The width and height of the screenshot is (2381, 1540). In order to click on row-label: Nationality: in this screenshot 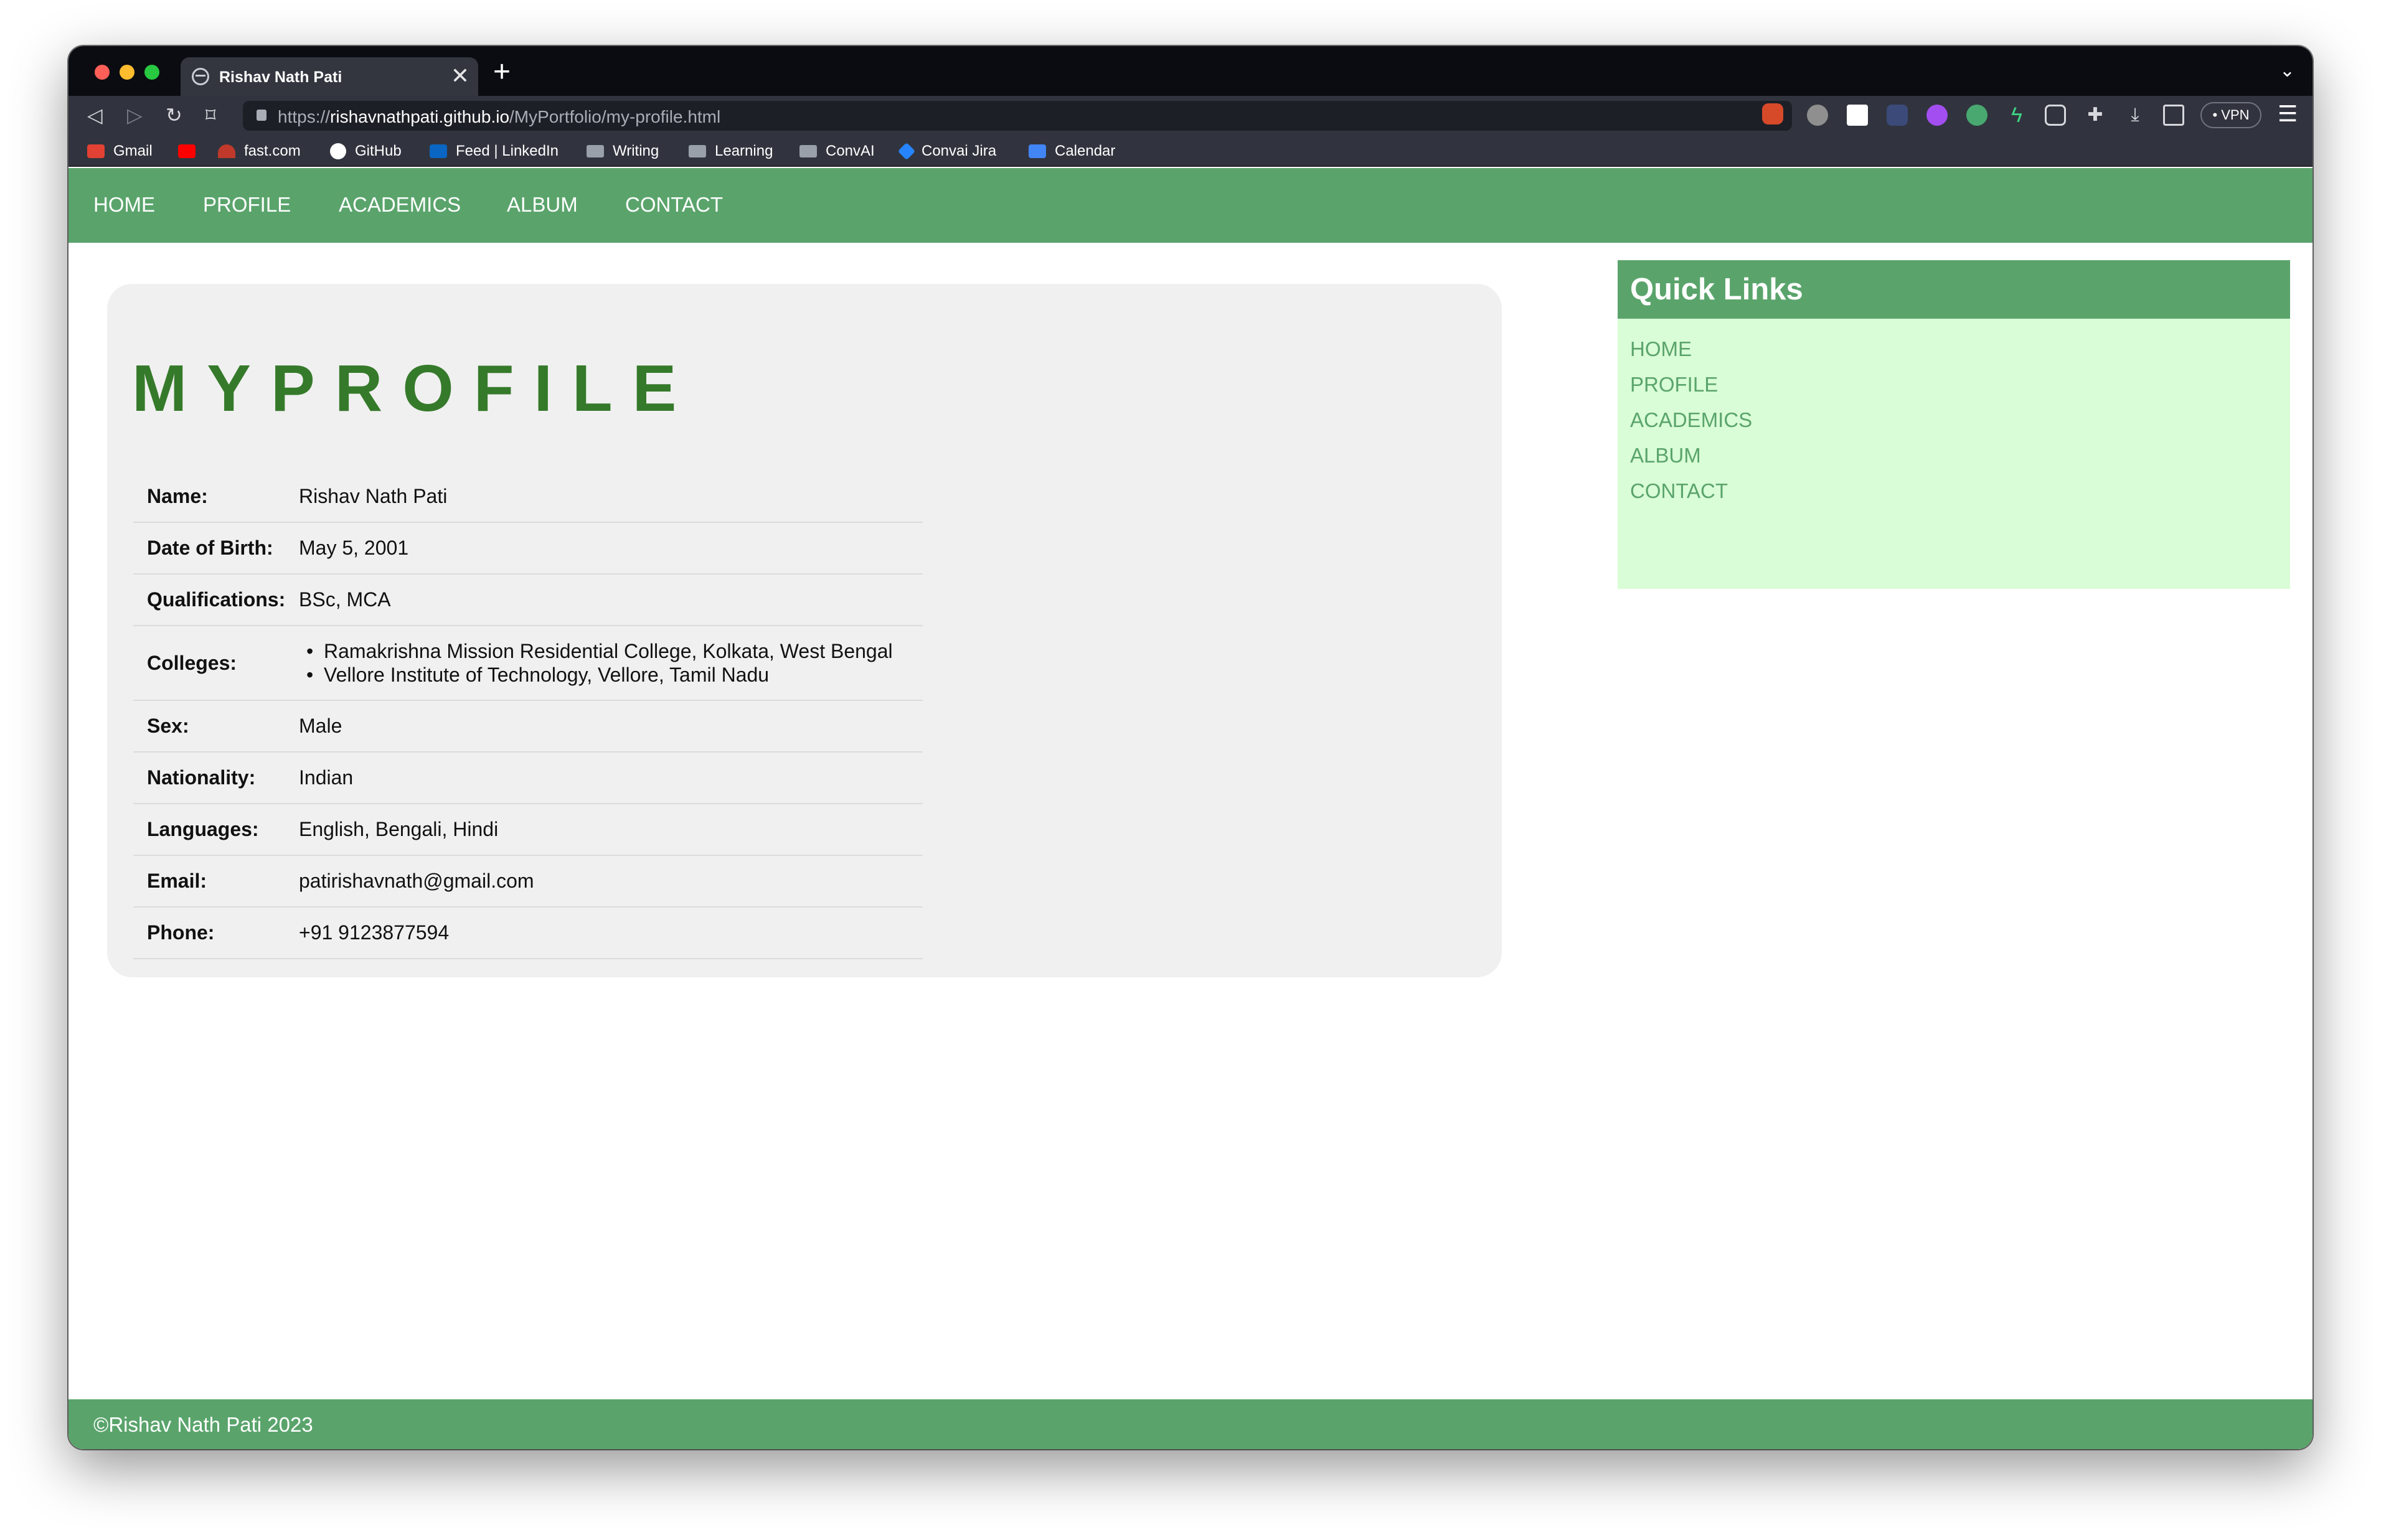, I will do `click(216, 778)`.